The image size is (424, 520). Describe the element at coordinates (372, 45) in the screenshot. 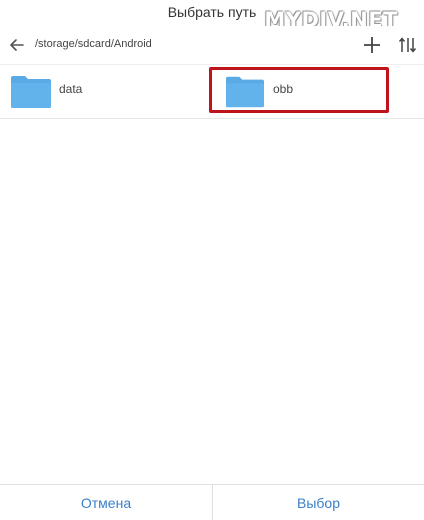

I see `add-icon` at that location.